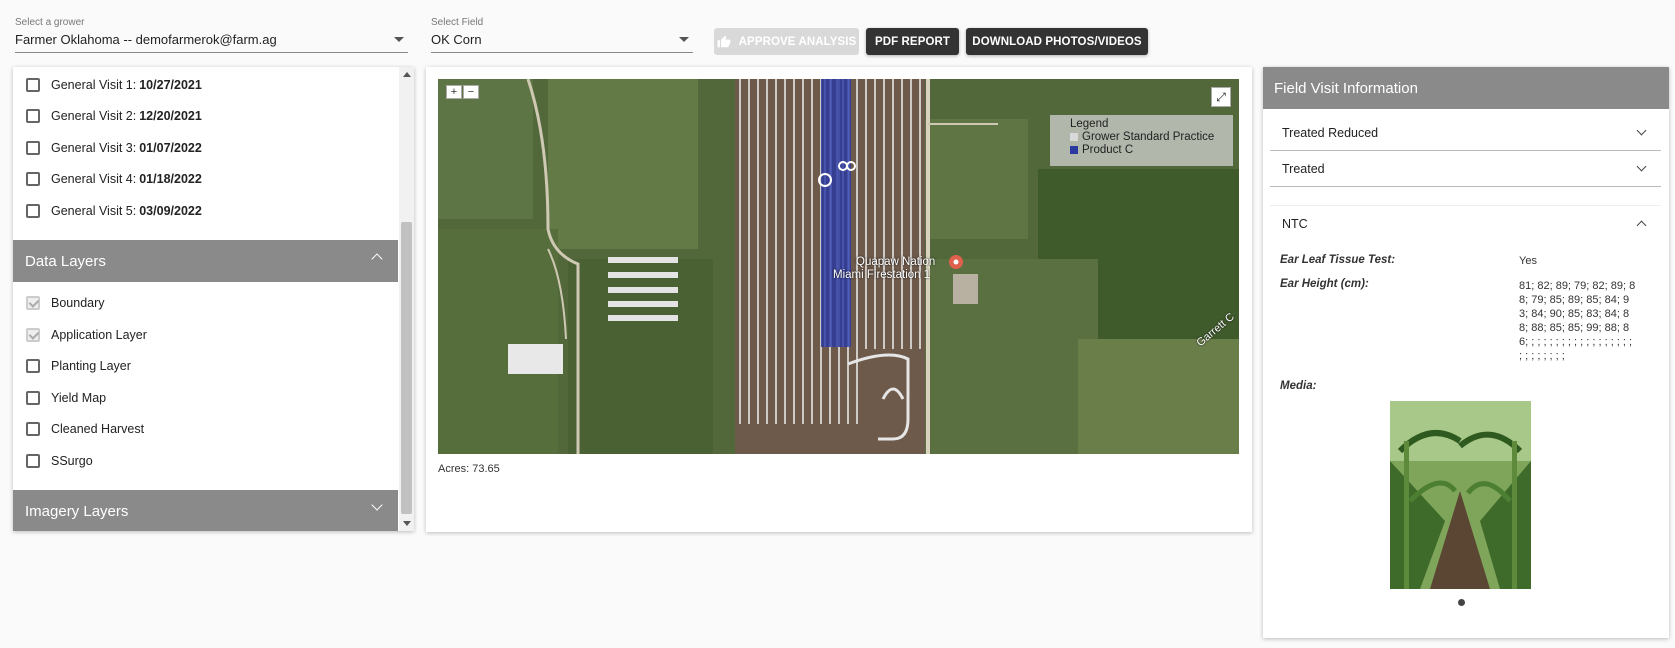 The height and width of the screenshot is (648, 1675). Describe the element at coordinates (205, 148) in the screenshot. I see `visit-item: General Visit 3: 01/07/2022` at that location.